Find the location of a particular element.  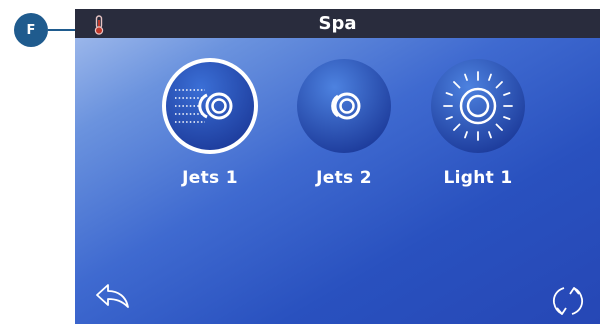

jets-2-button: Jets 2 is located at coordinates (344, 122).